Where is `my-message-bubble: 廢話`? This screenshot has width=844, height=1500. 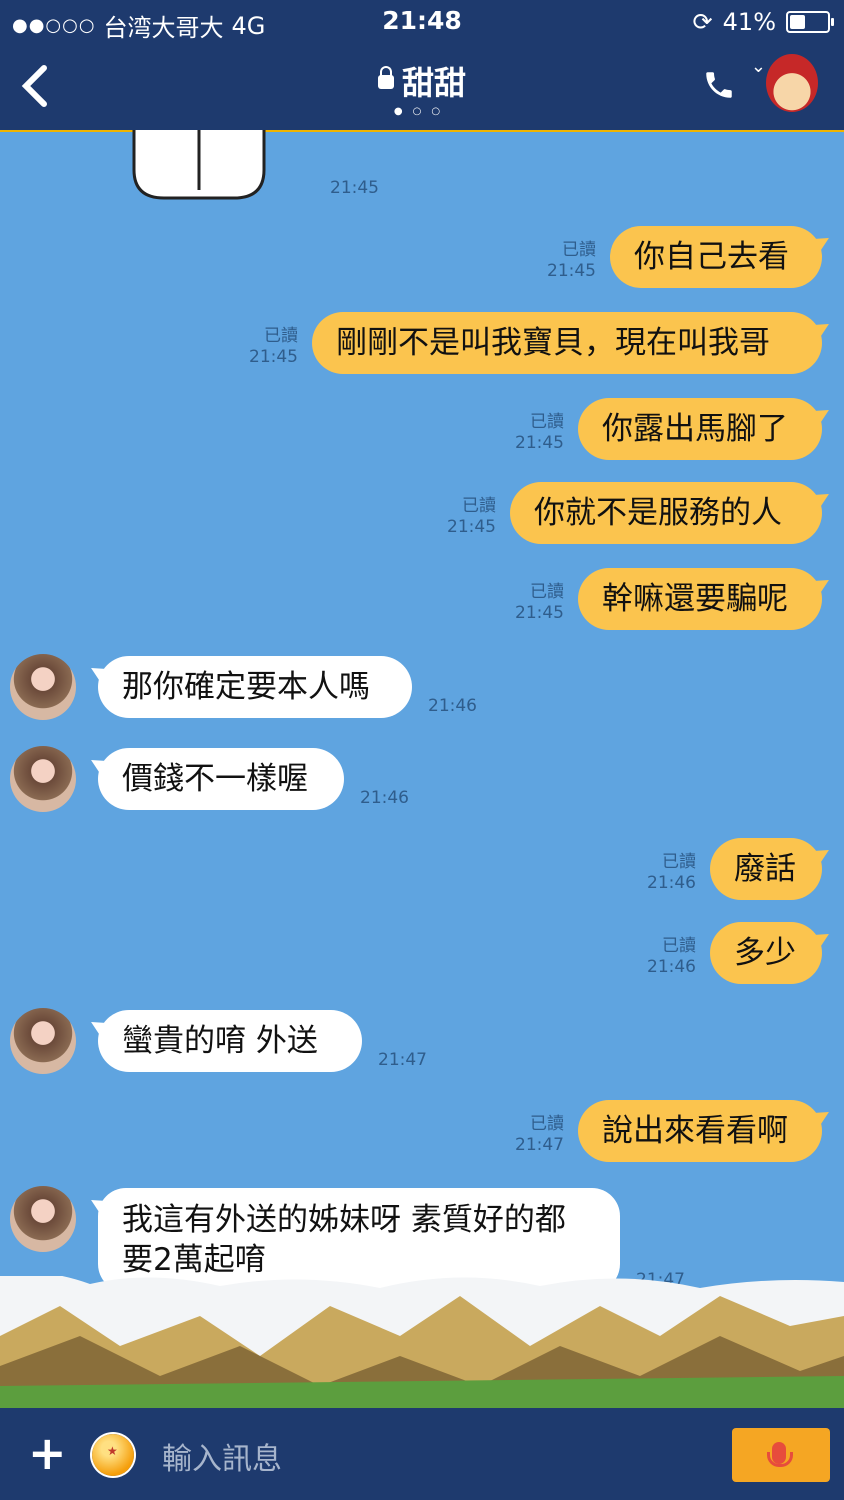
my-message-bubble: 廢話 is located at coordinates (766, 869).